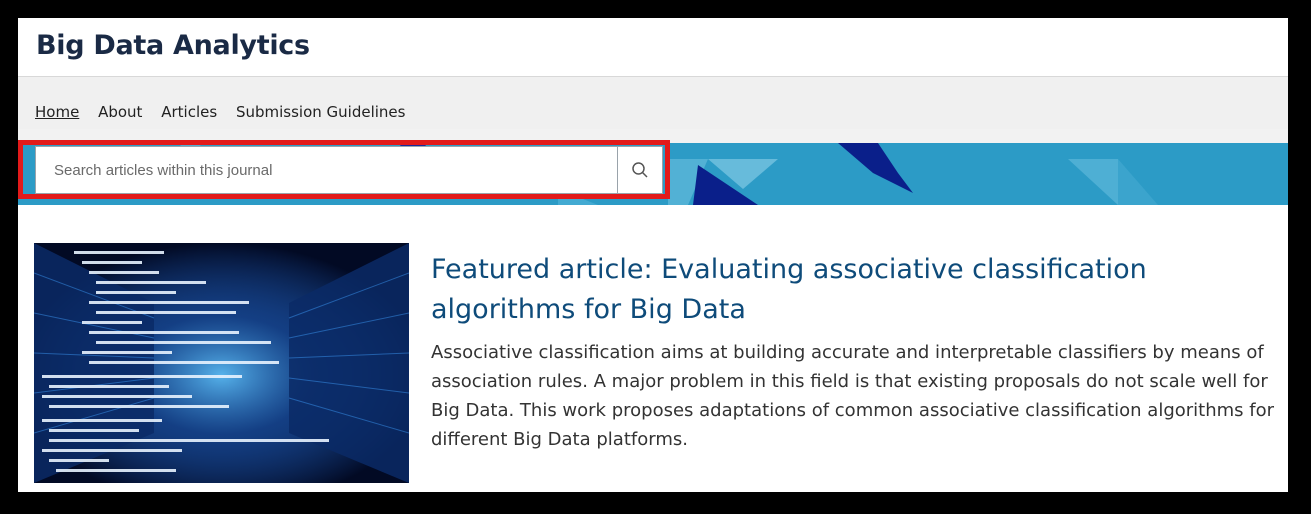 The width and height of the screenshot is (1311, 514). I want to click on journal-search, so click(349, 170).